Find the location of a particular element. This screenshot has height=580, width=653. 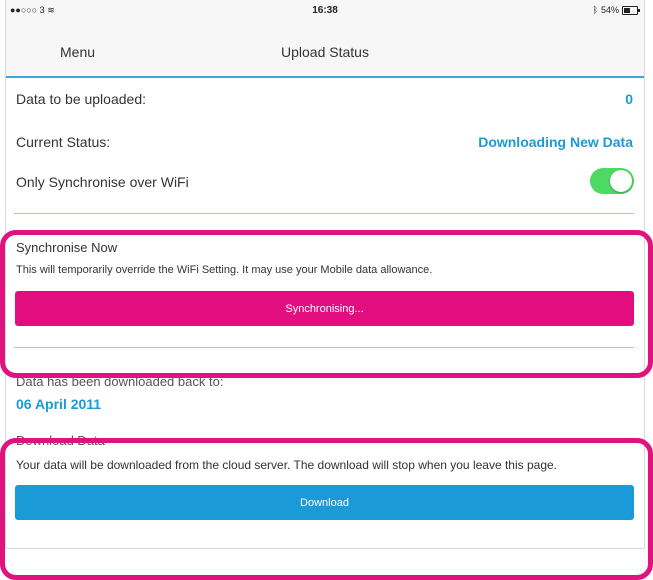

toggle-knob is located at coordinates (621, 181).